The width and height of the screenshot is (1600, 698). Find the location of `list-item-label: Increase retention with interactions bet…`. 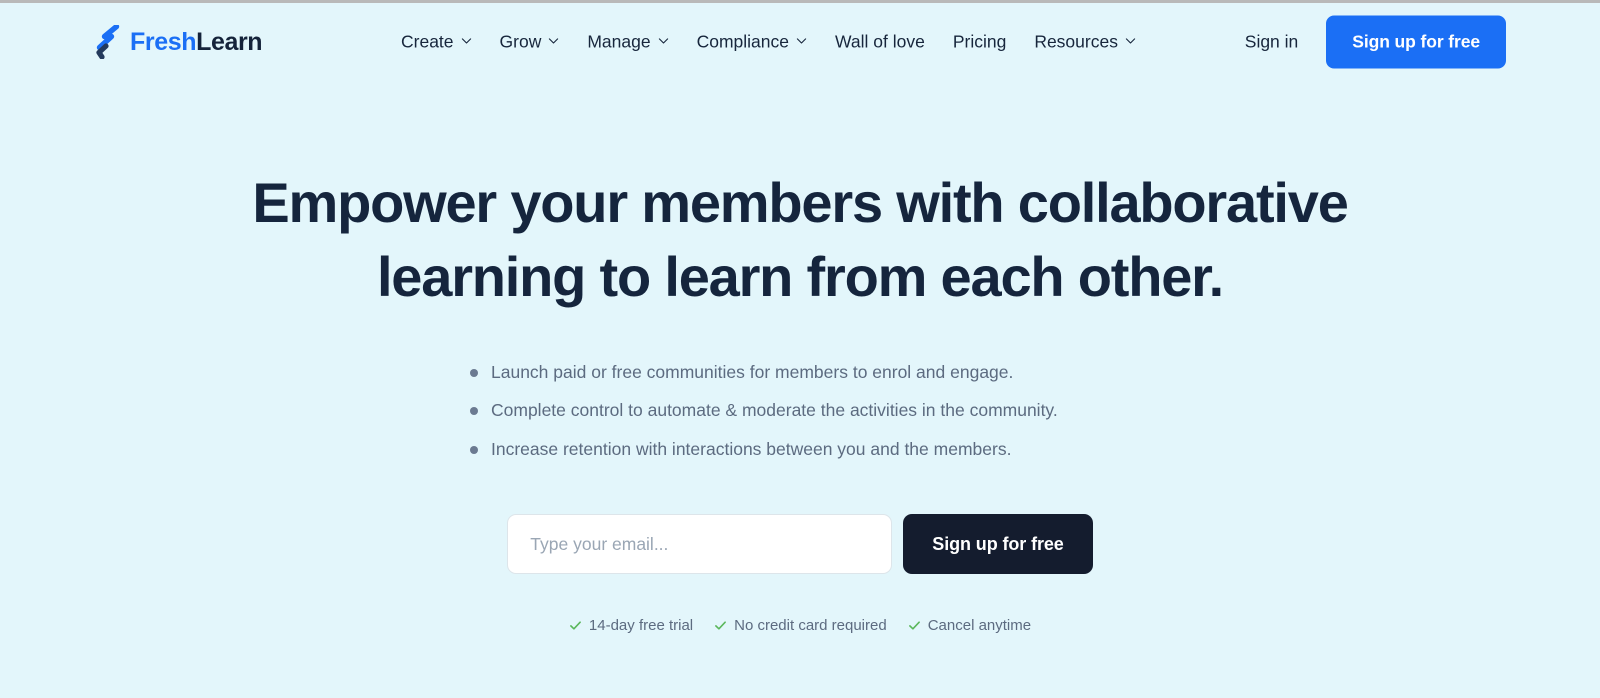

list-item-label: Increase retention with interactions bet… is located at coordinates (751, 448).